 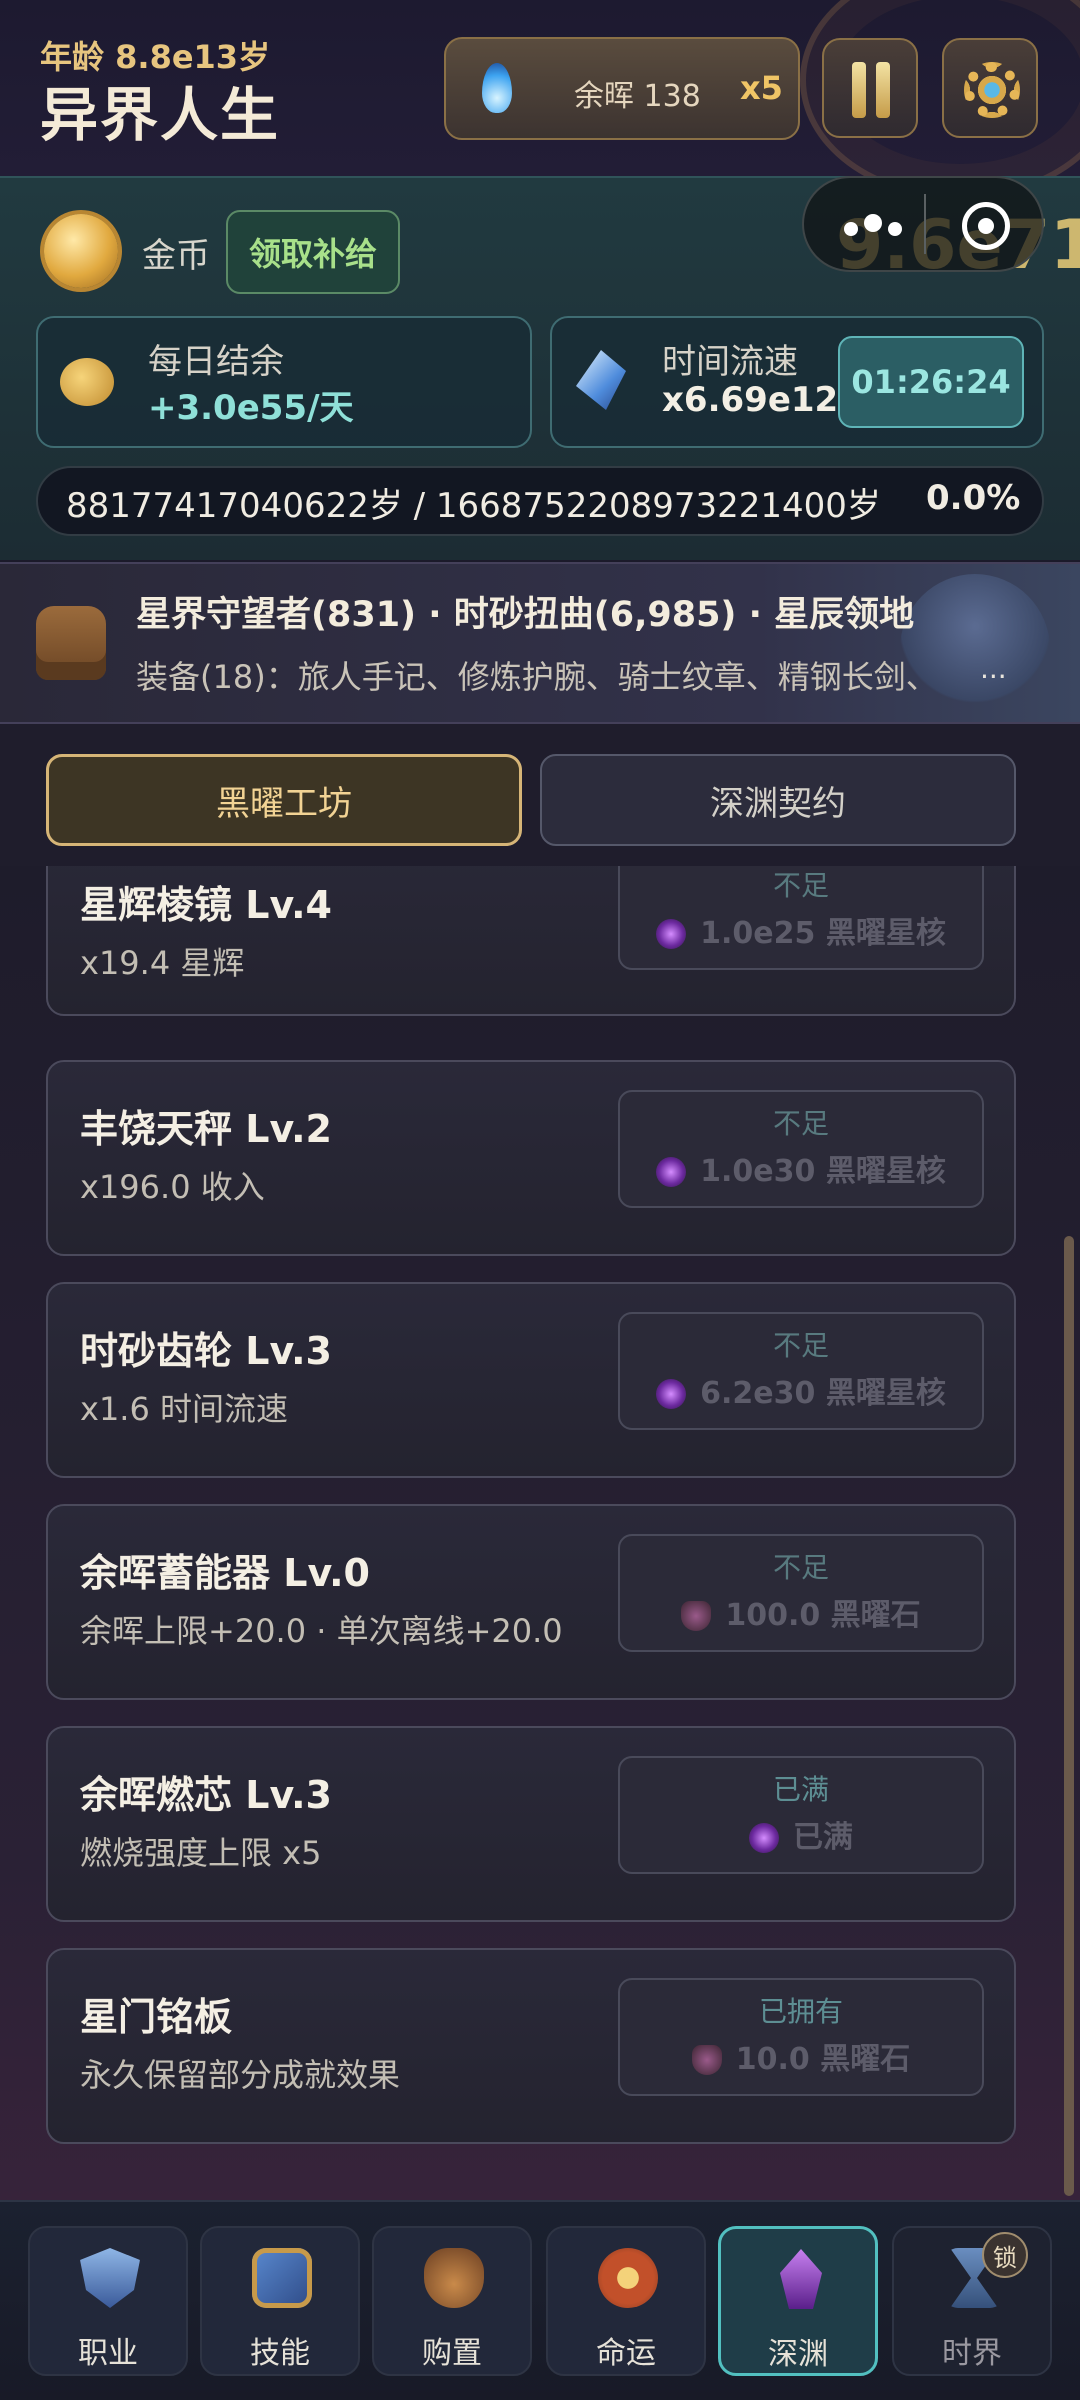 I want to click on nav-fate: 命运, so click(x=626, y=2301).